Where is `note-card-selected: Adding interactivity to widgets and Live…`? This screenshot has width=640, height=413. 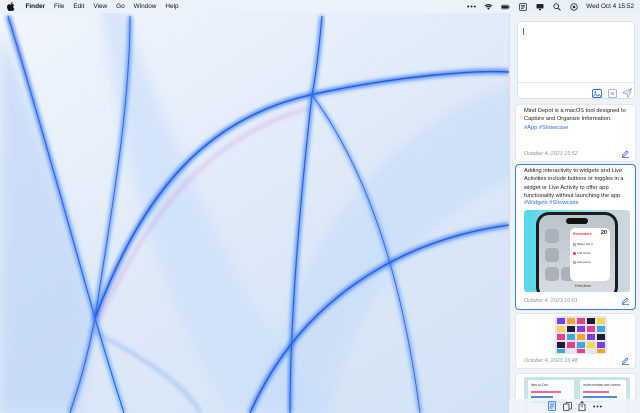 note-card-selected: Adding interactivity to widgets and Live… is located at coordinates (575, 237).